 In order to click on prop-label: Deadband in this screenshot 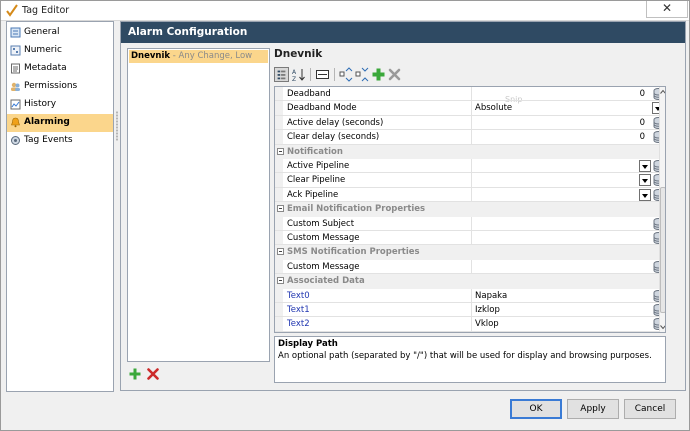, I will do `click(309, 94)`.